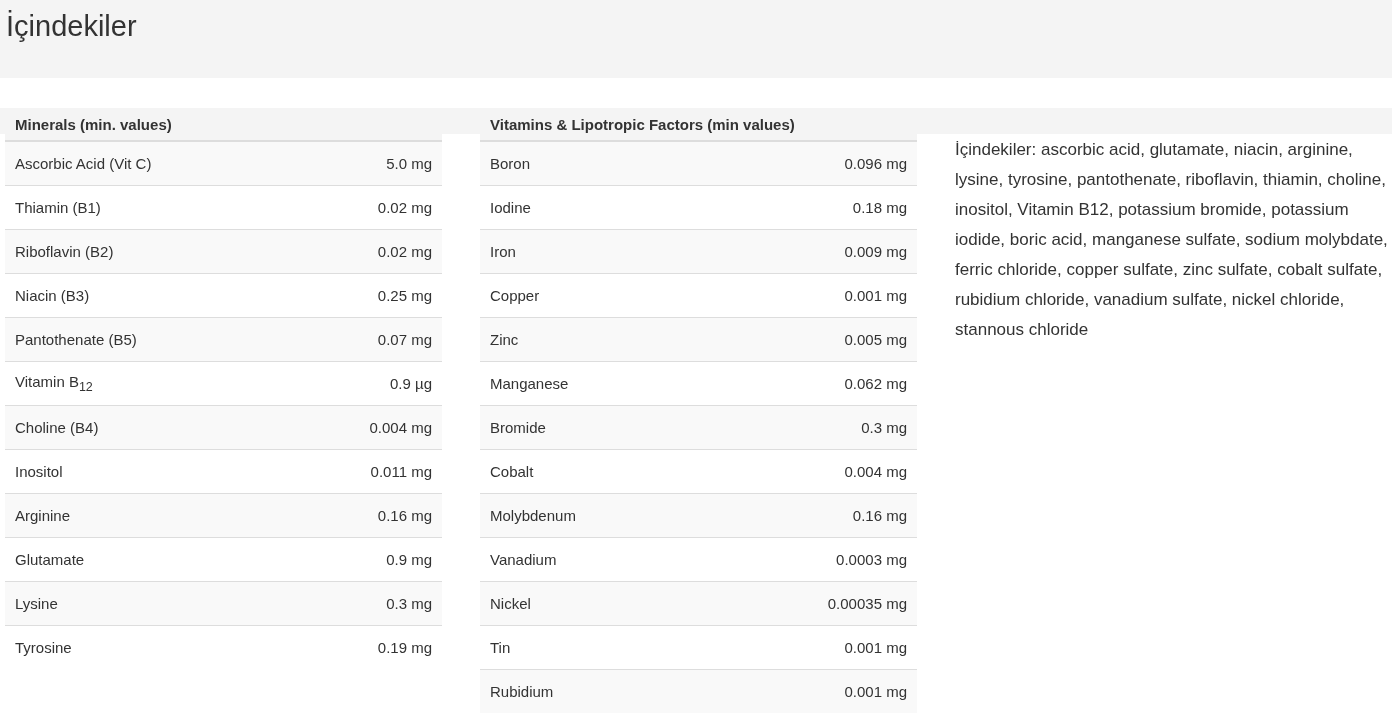 The width and height of the screenshot is (1392, 713). I want to click on nutrient-name: Molybdenum, so click(593, 515).